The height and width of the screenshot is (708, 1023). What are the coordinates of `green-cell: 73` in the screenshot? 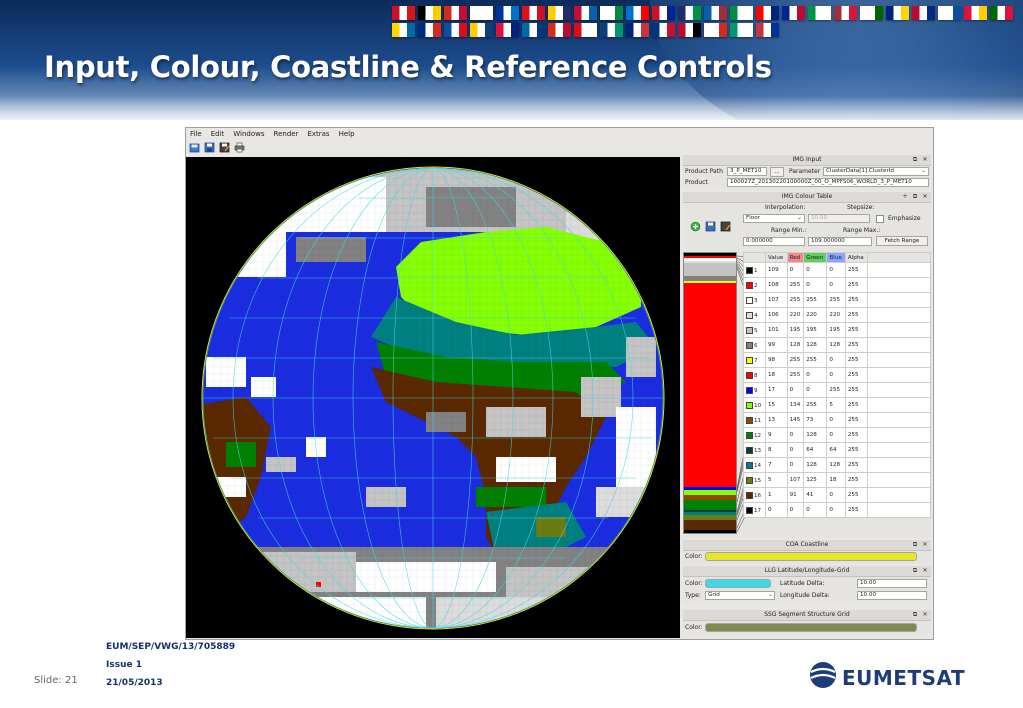 It's located at (815, 420).